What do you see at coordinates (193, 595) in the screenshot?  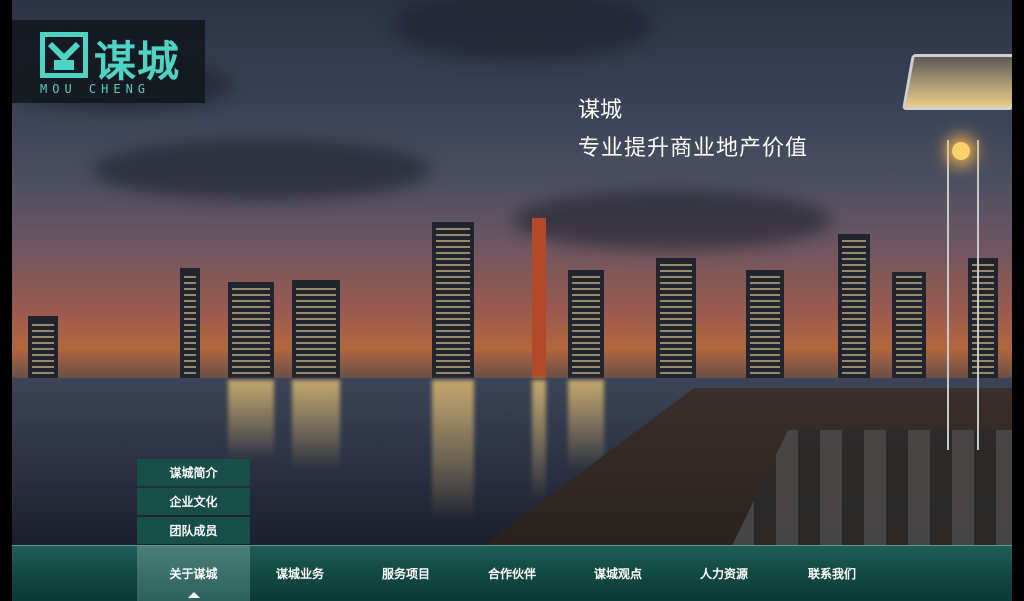 I see `active-caret-icon` at bounding box center [193, 595].